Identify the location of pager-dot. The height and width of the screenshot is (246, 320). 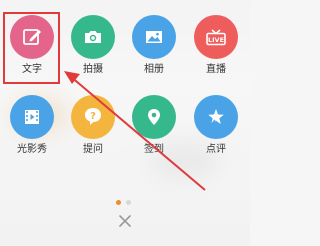
(128, 202).